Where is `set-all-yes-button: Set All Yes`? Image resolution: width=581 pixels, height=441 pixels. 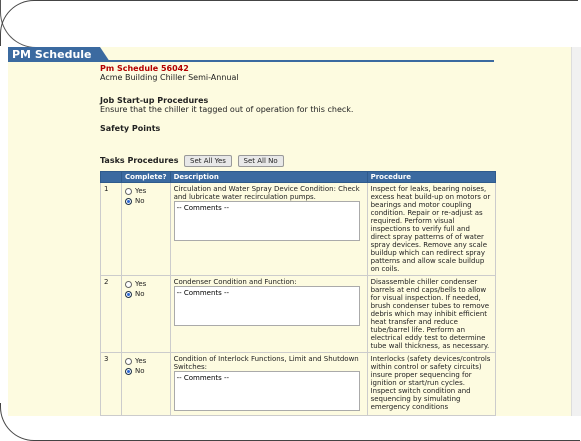 set-all-yes-button: Set All Yes is located at coordinates (208, 161).